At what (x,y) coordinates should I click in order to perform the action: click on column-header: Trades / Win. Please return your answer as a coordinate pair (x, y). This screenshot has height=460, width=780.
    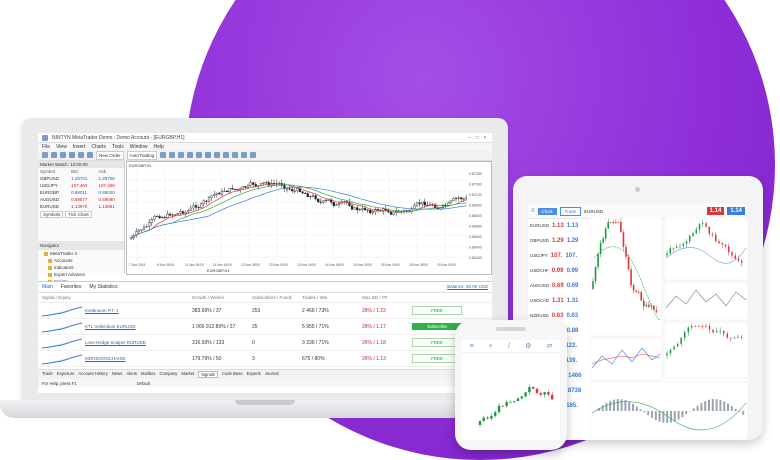
    Looking at the image, I should click on (332, 297).